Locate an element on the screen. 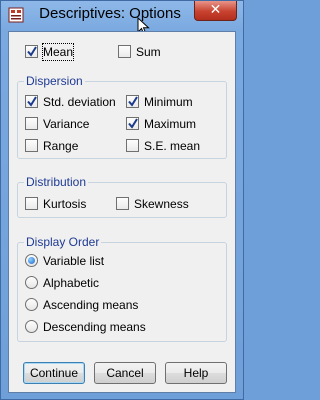 This screenshot has width=320, height=400. kurtosis-checkbox: Kurtosis is located at coordinates (70, 204).